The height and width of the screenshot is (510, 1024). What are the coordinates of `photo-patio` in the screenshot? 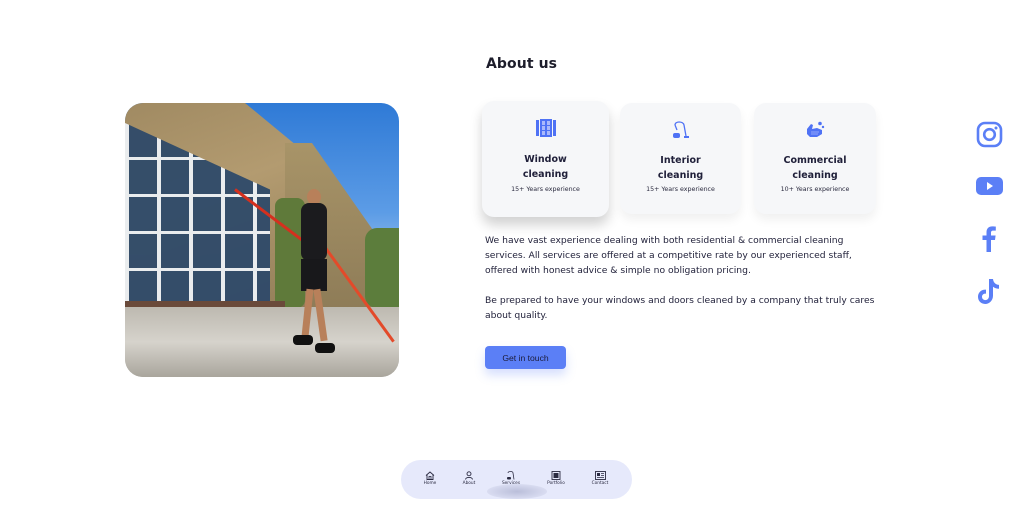 It's located at (262, 342).